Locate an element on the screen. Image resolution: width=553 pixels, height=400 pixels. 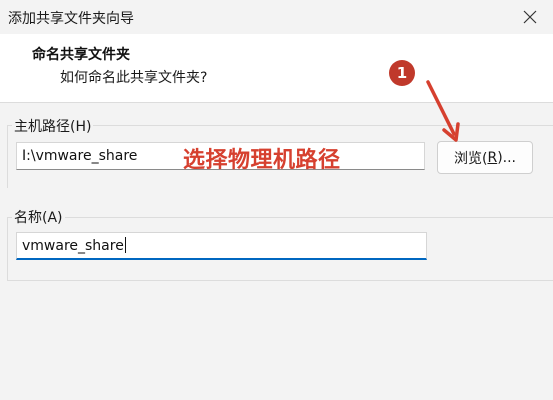
browse-label-prefix: 浏览( is located at coordinates (470, 158).